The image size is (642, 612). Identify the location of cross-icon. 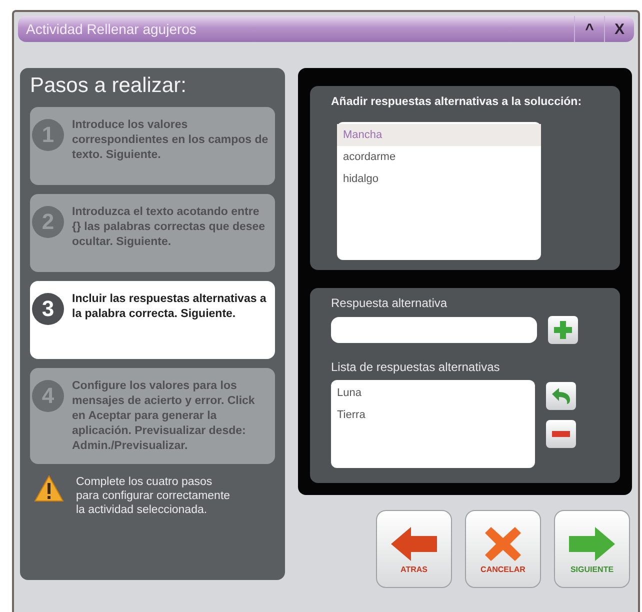
(503, 543).